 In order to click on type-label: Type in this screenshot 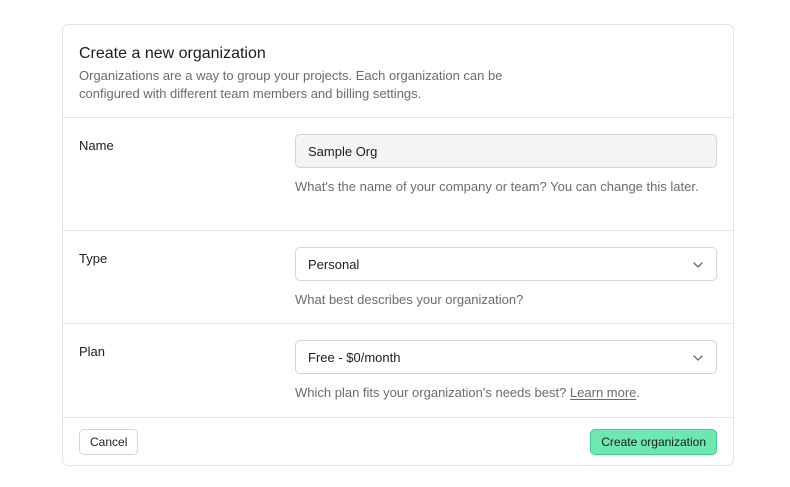, I will do `click(93, 258)`.